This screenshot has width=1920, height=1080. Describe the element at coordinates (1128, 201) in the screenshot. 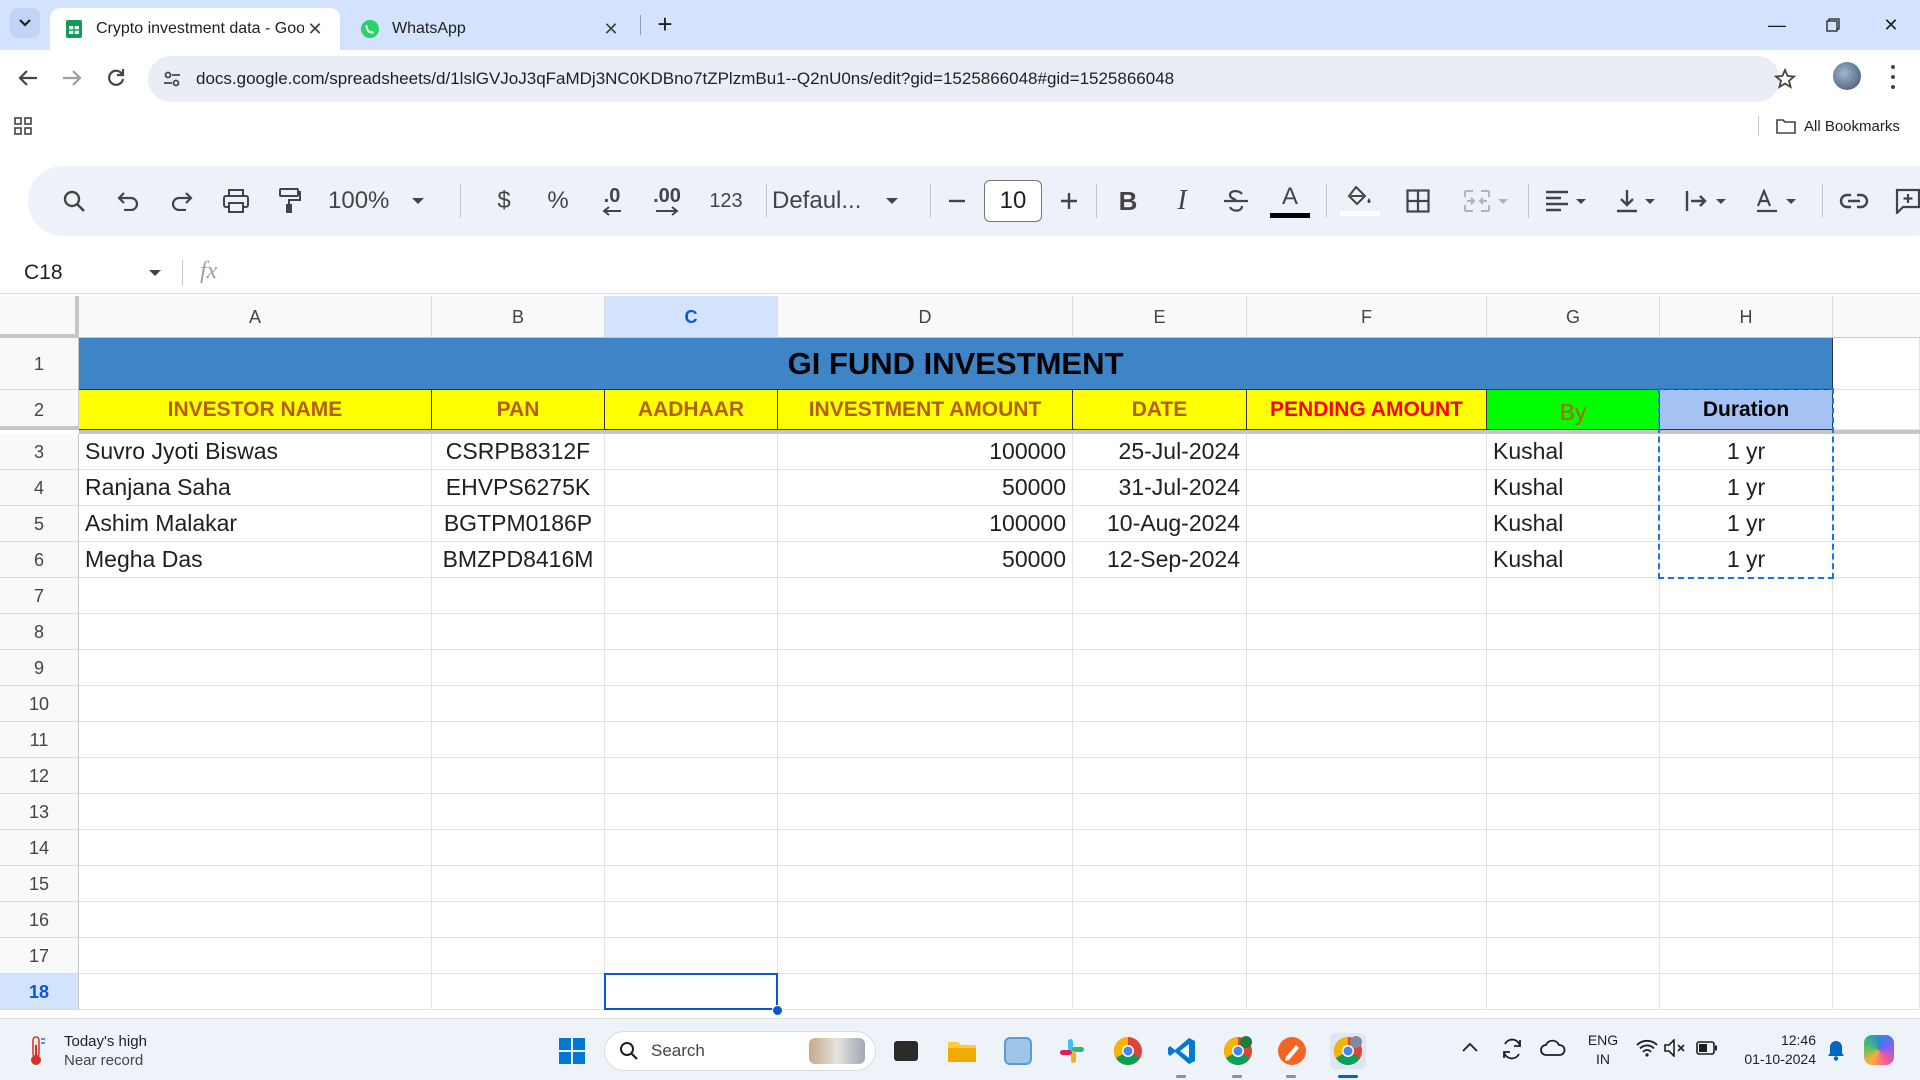

I see `bold-button: B` at that location.